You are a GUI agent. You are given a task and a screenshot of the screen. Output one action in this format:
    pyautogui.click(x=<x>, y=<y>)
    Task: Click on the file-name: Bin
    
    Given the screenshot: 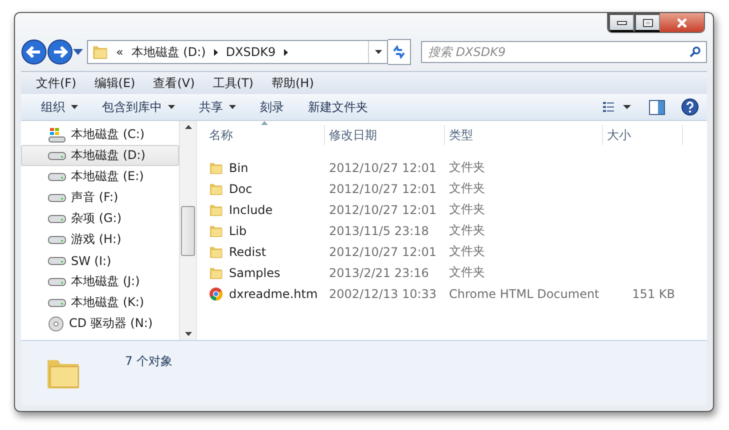 What is the action you would take?
    pyautogui.click(x=238, y=167)
    